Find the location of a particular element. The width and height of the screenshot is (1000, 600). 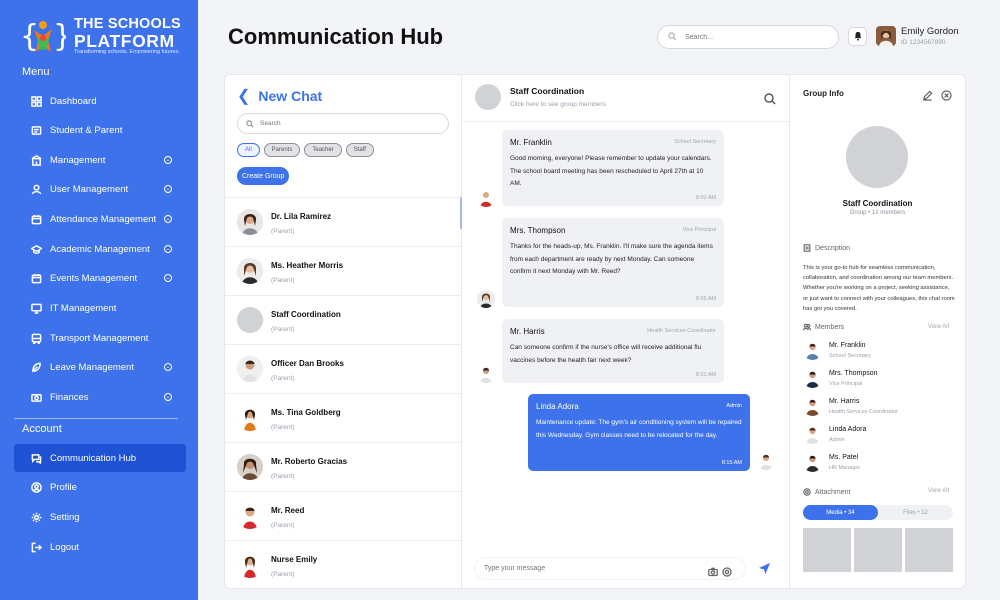

page-title: Communication Hub is located at coordinates (336, 36).